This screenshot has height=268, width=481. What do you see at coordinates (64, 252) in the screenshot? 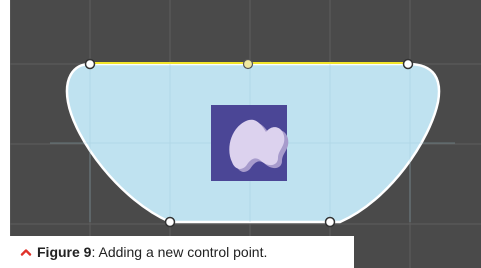
I see `figure-label: Figure 9` at bounding box center [64, 252].